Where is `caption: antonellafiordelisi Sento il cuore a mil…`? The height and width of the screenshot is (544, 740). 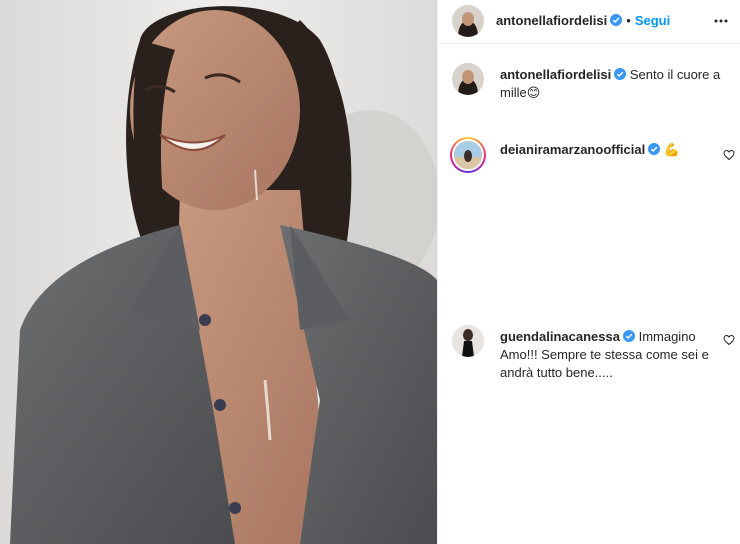
caption: antonellafiordelisi Sento il cuore a mil… is located at coordinates (615, 84).